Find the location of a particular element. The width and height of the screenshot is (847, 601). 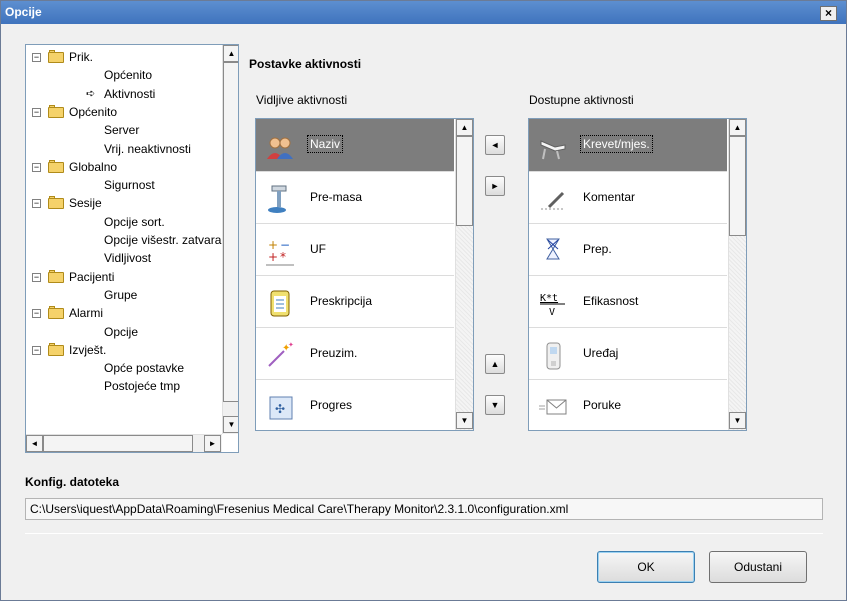

ok-button: OK is located at coordinates (646, 567).